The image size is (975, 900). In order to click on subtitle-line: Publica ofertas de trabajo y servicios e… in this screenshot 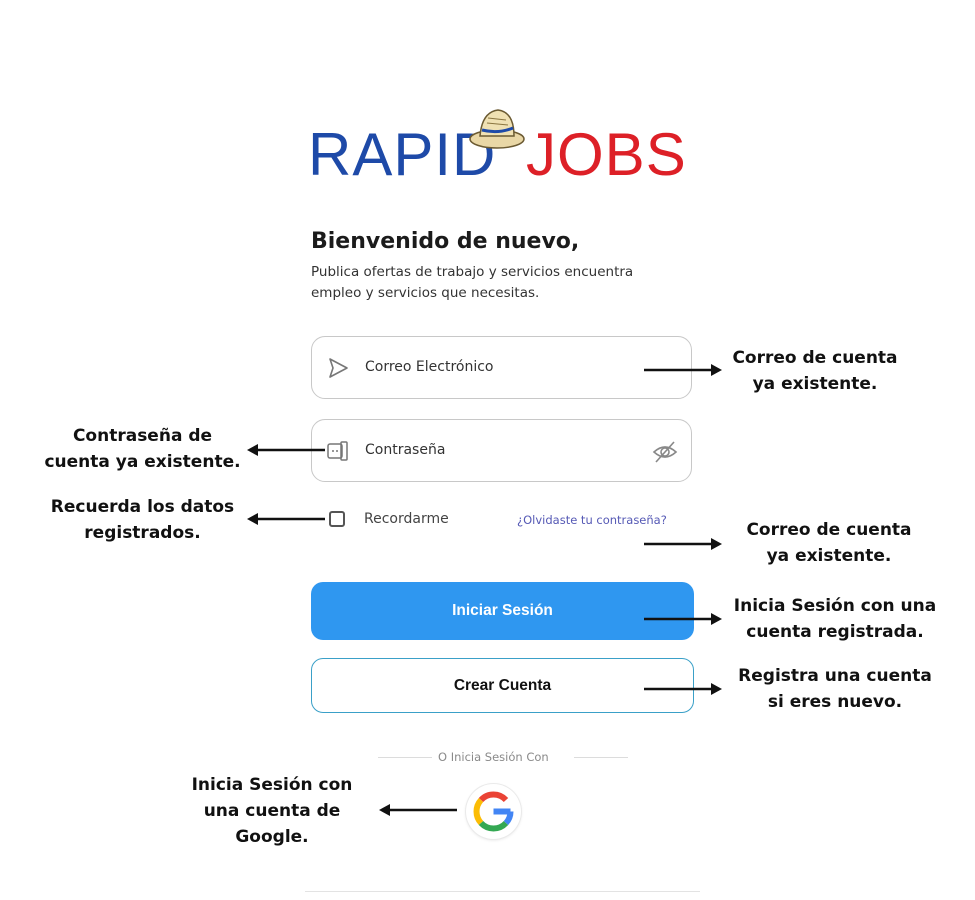, I will do `click(472, 272)`.